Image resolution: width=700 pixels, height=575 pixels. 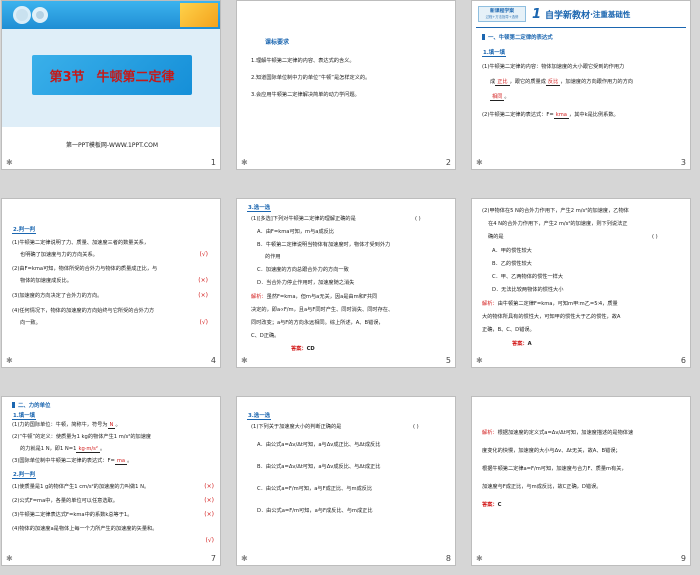 What do you see at coordinates (561, 82) in the screenshot?
I see `law-content-line-2: 成正比 ，跟它的质量成 反比 ，加速度的方向跟作用力的方向` at bounding box center [561, 82].